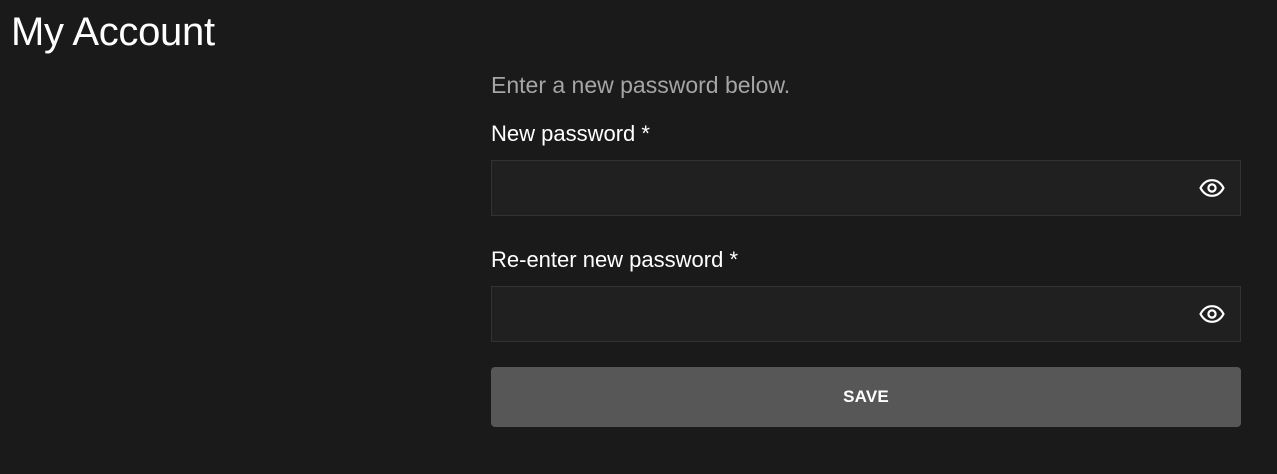 The height and width of the screenshot is (474, 1277). Describe the element at coordinates (641, 85) in the screenshot. I see `form-intro-text: Enter a new password below.` at that location.